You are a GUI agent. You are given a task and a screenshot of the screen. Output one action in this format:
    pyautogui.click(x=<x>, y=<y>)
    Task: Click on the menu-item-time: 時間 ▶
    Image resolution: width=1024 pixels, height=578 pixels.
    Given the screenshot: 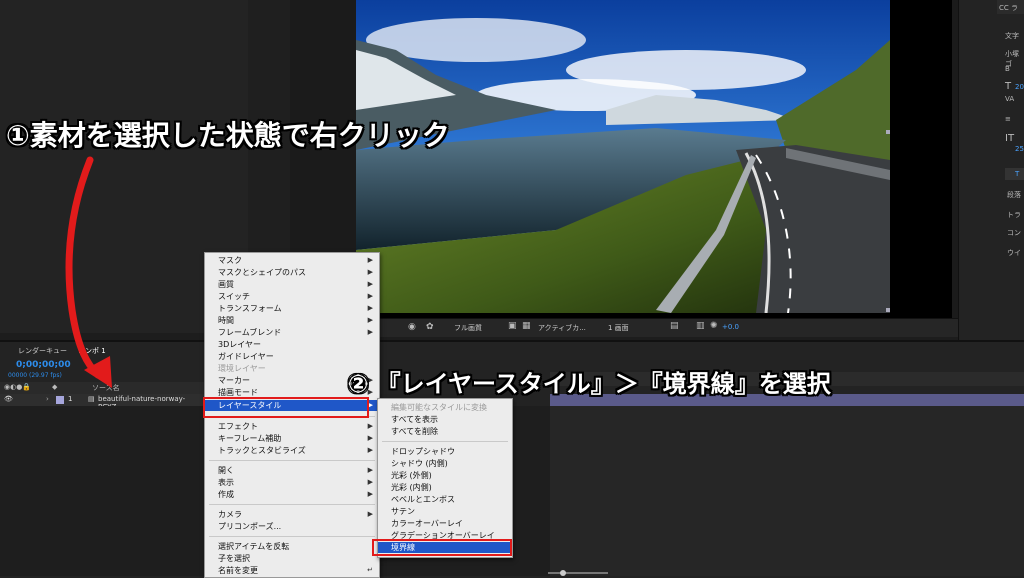 What is the action you would take?
    pyautogui.click(x=292, y=320)
    